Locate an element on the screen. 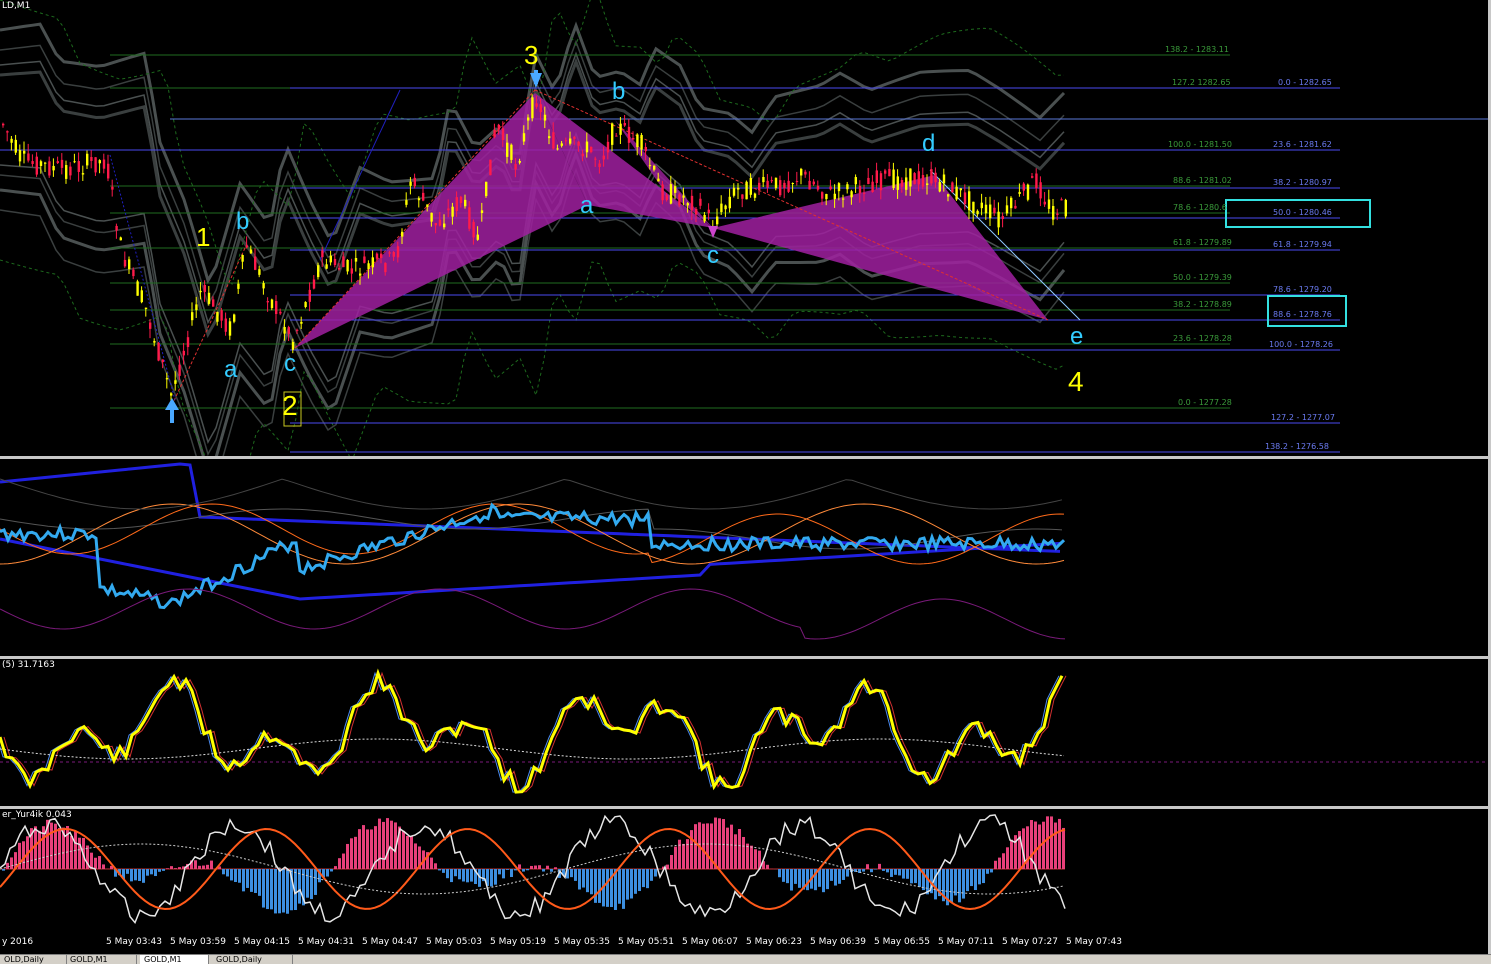 The height and width of the screenshot is (964, 1491). fib-label-right: 100.0 - 1278.26 is located at coordinates (1301, 344).